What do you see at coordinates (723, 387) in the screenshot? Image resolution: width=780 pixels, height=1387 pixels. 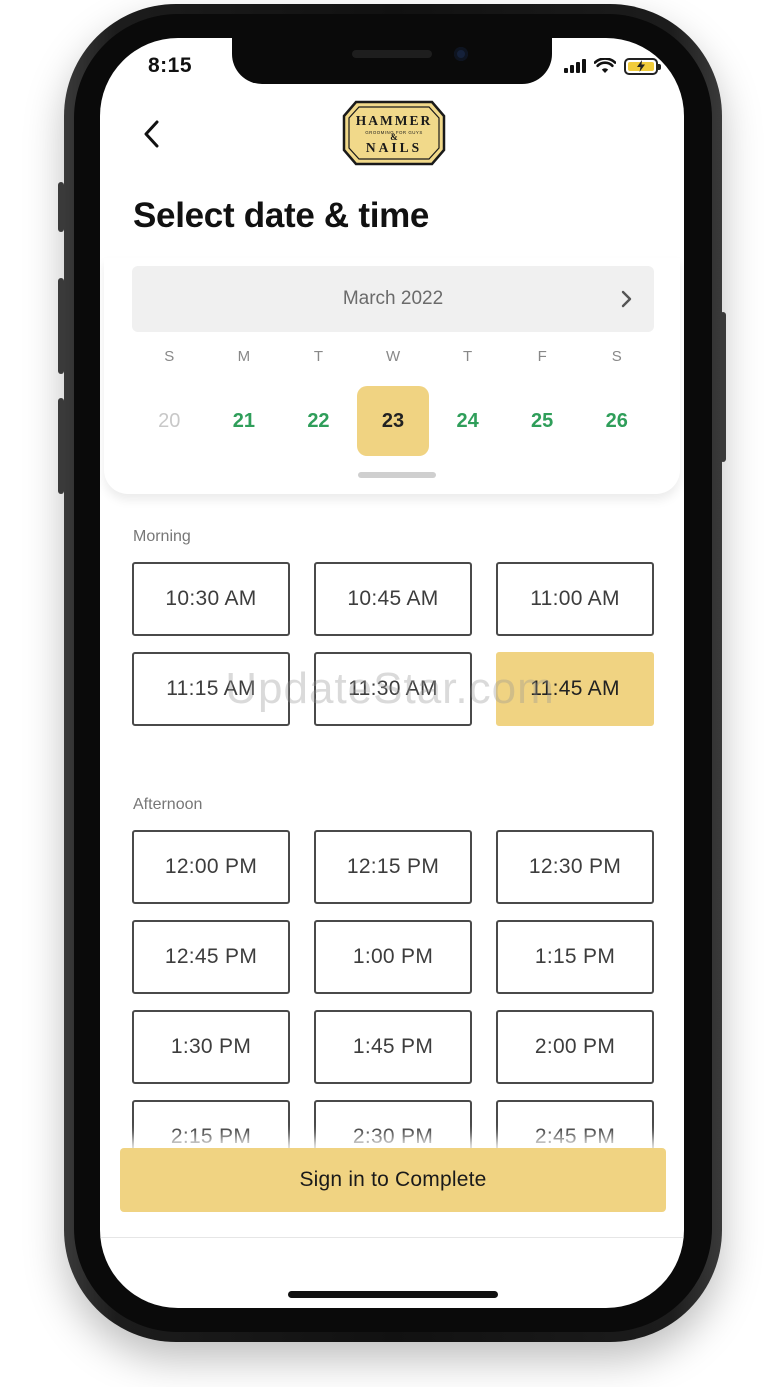 I see `power-button` at bounding box center [723, 387].